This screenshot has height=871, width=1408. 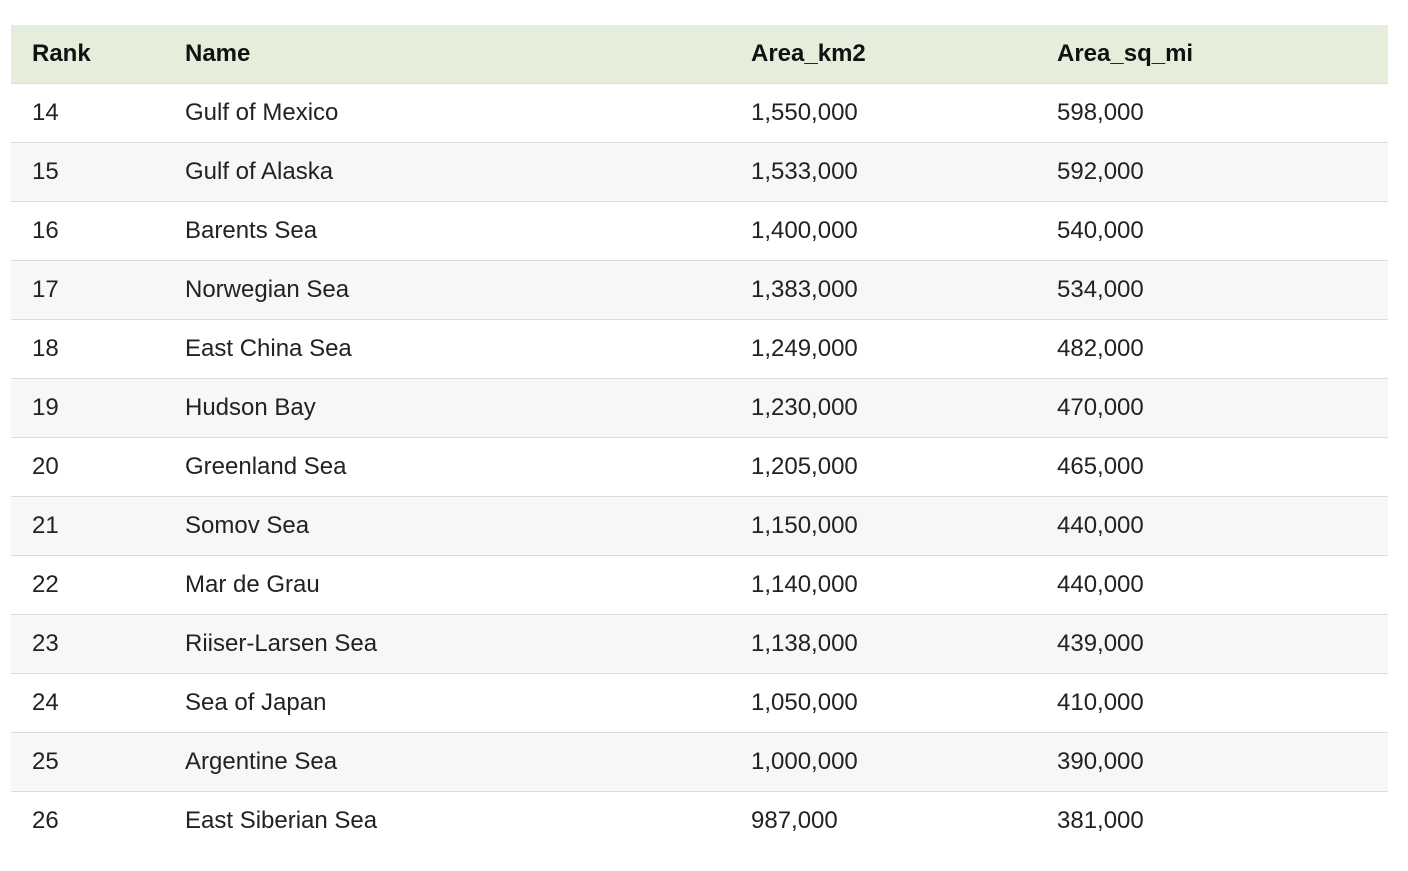 I want to click on cell-area-sq-mi: 482,000, so click(x=1100, y=348).